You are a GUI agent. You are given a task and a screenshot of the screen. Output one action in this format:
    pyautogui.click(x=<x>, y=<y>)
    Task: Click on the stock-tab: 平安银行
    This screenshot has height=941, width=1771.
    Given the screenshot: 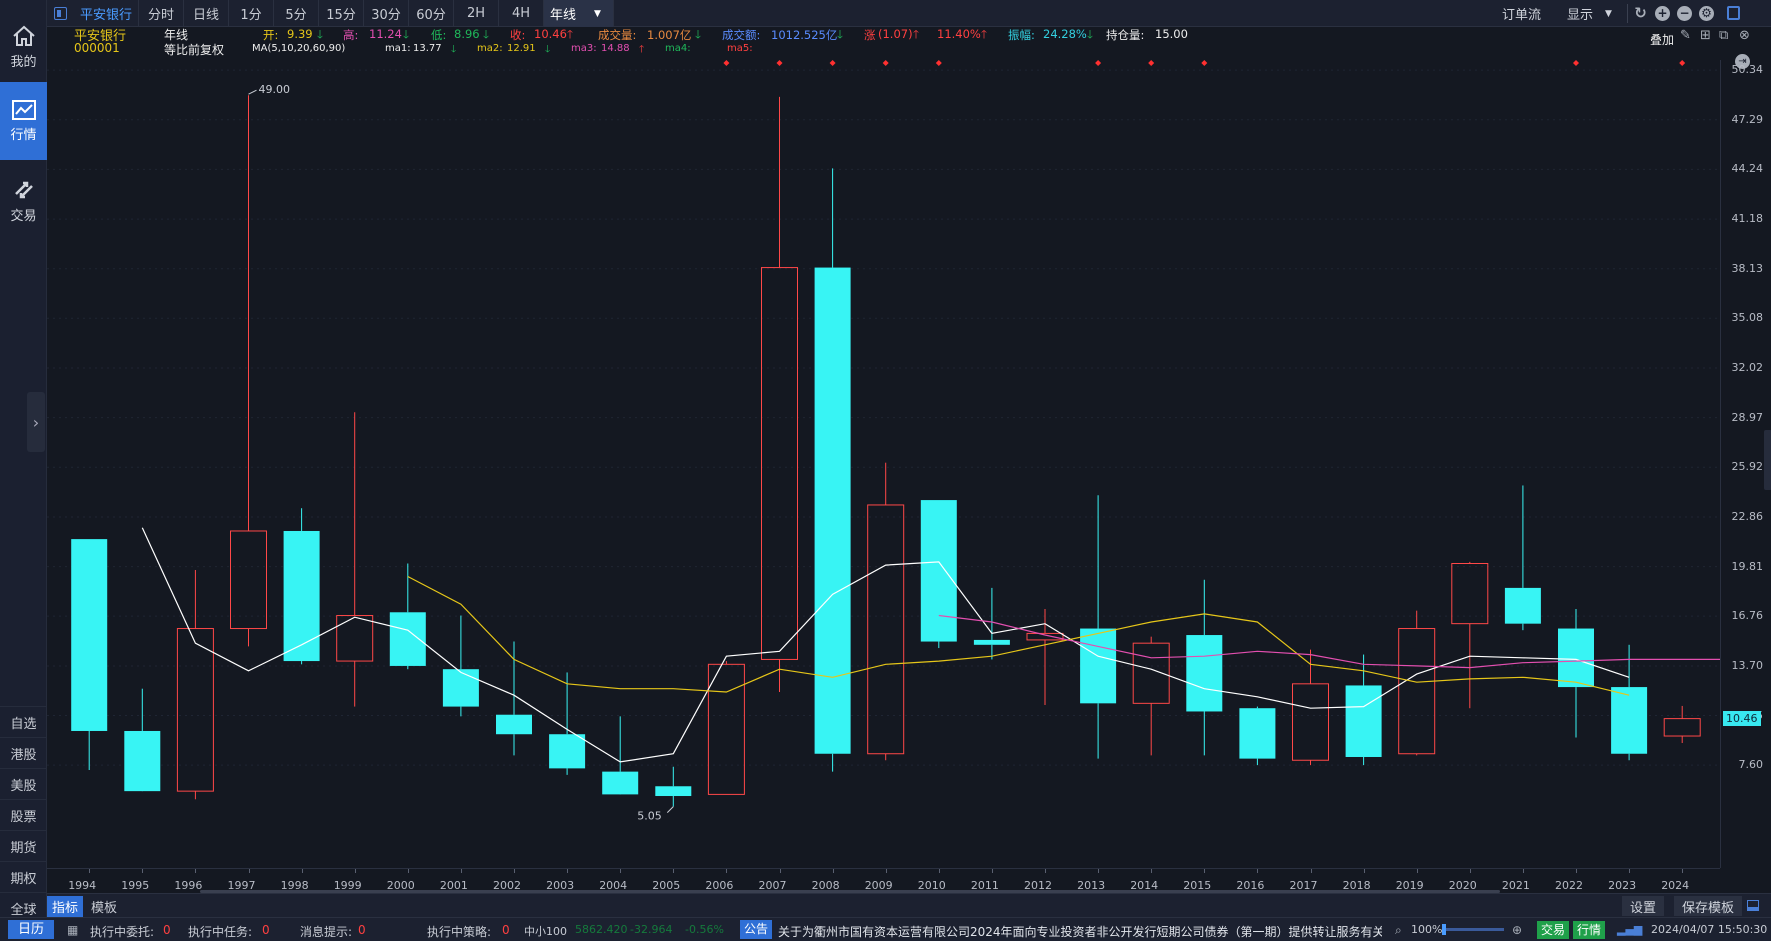 What is the action you would take?
    pyautogui.click(x=106, y=13)
    